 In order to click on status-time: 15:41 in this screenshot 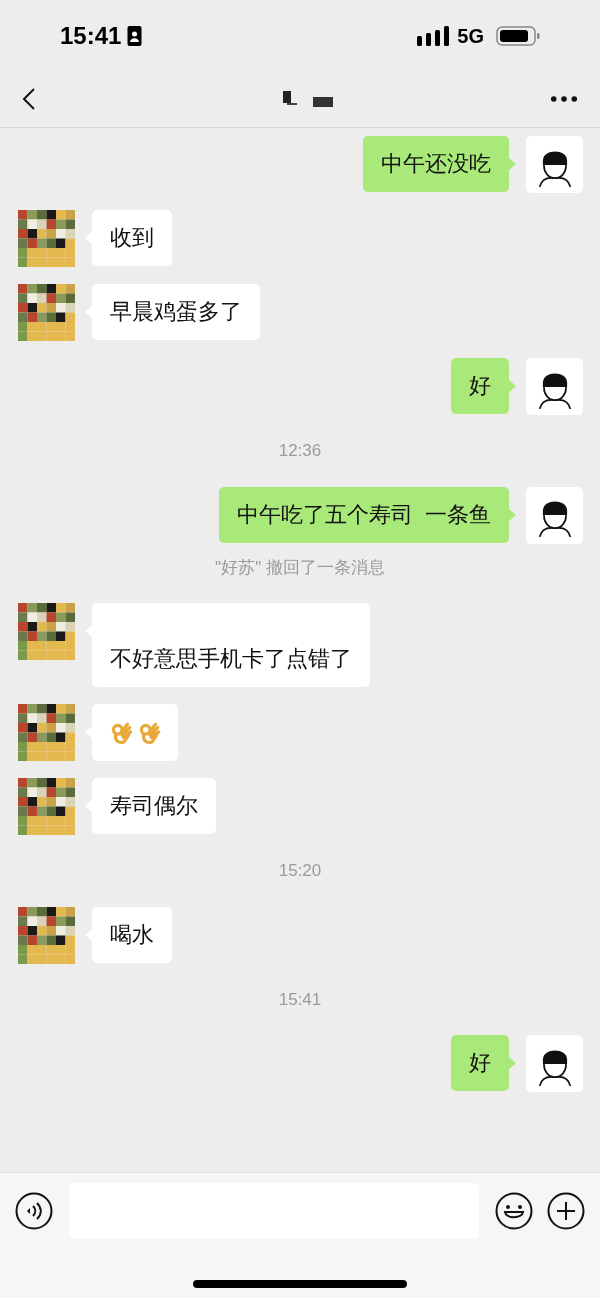, I will do `click(91, 36)`.